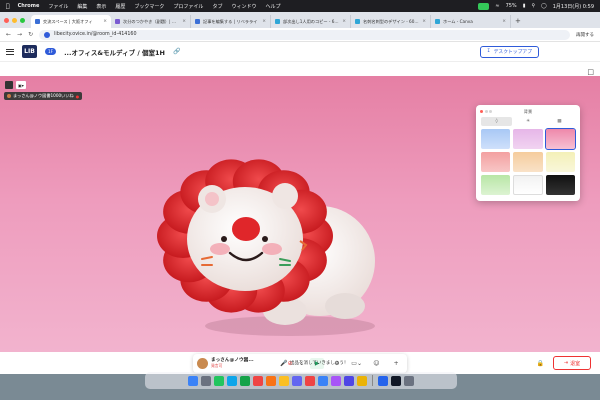 The width and height of the screenshot is (600, 400). I want to click on browser-tab: 次分のつかやき（副題）| リベラ ×, so click(151, 21).